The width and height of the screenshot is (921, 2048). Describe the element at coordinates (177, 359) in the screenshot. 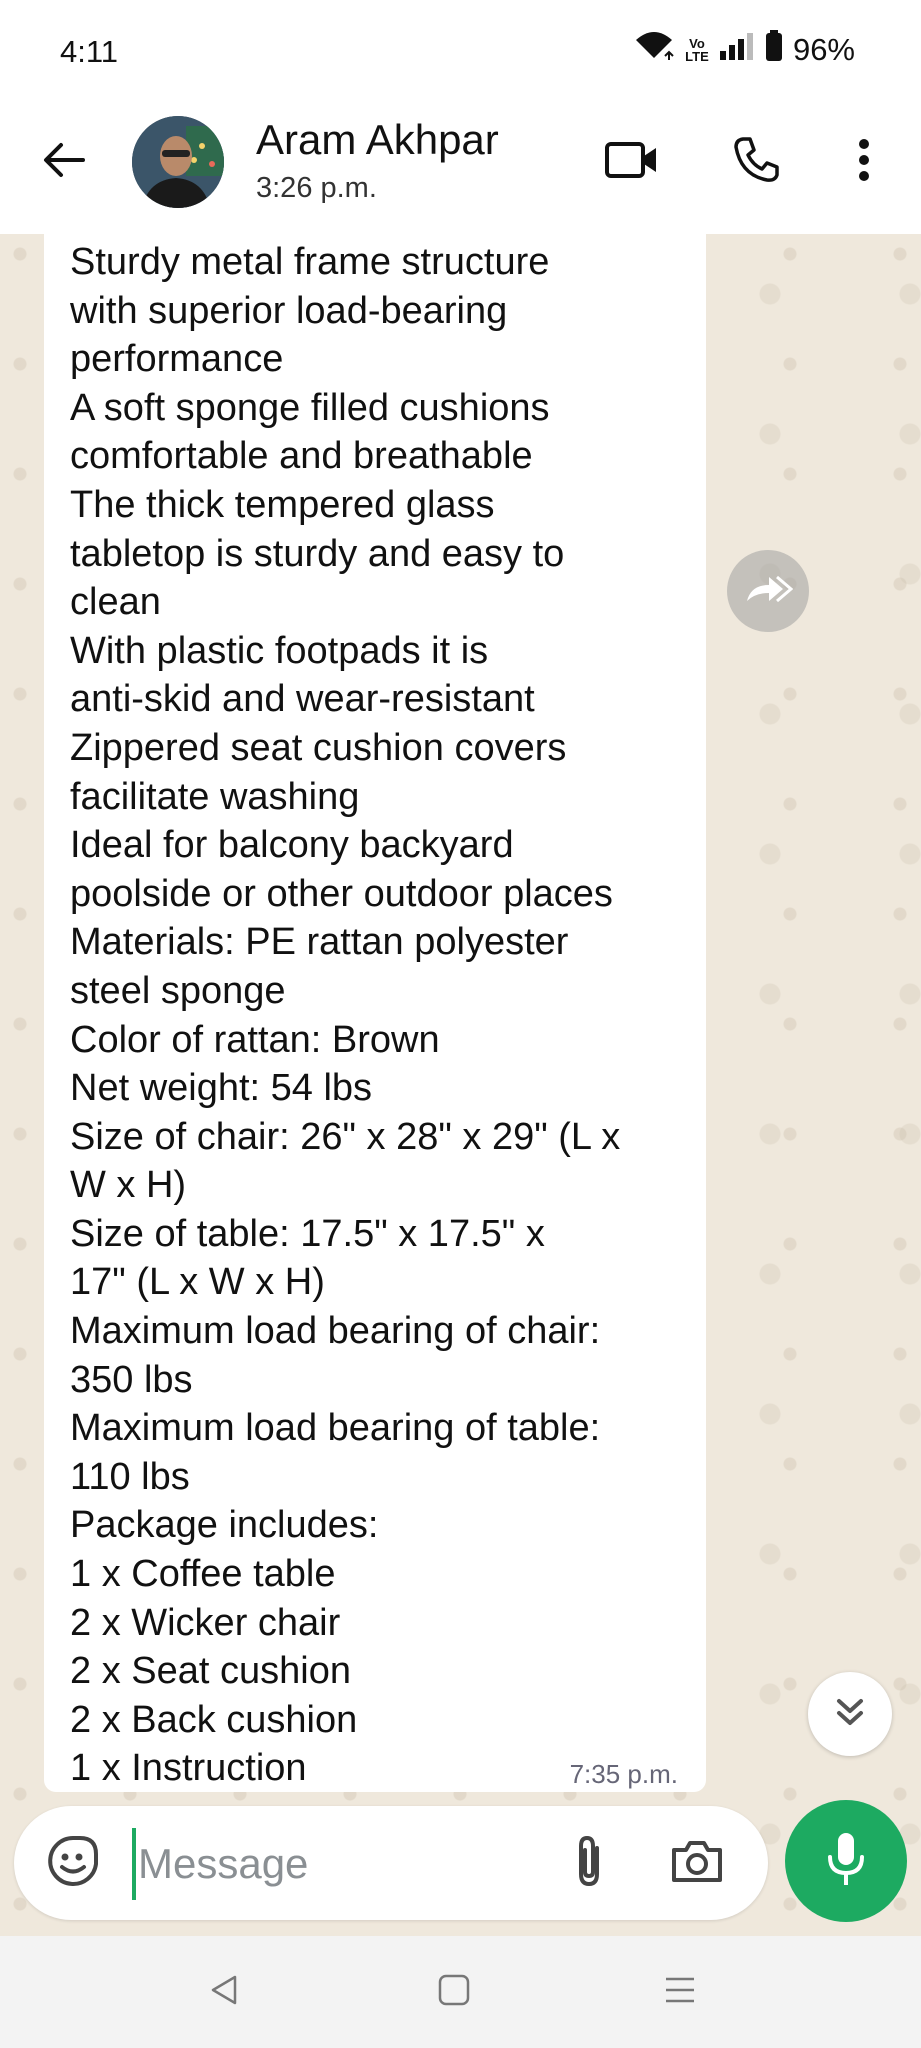

I see `message-line: performance` at that location.